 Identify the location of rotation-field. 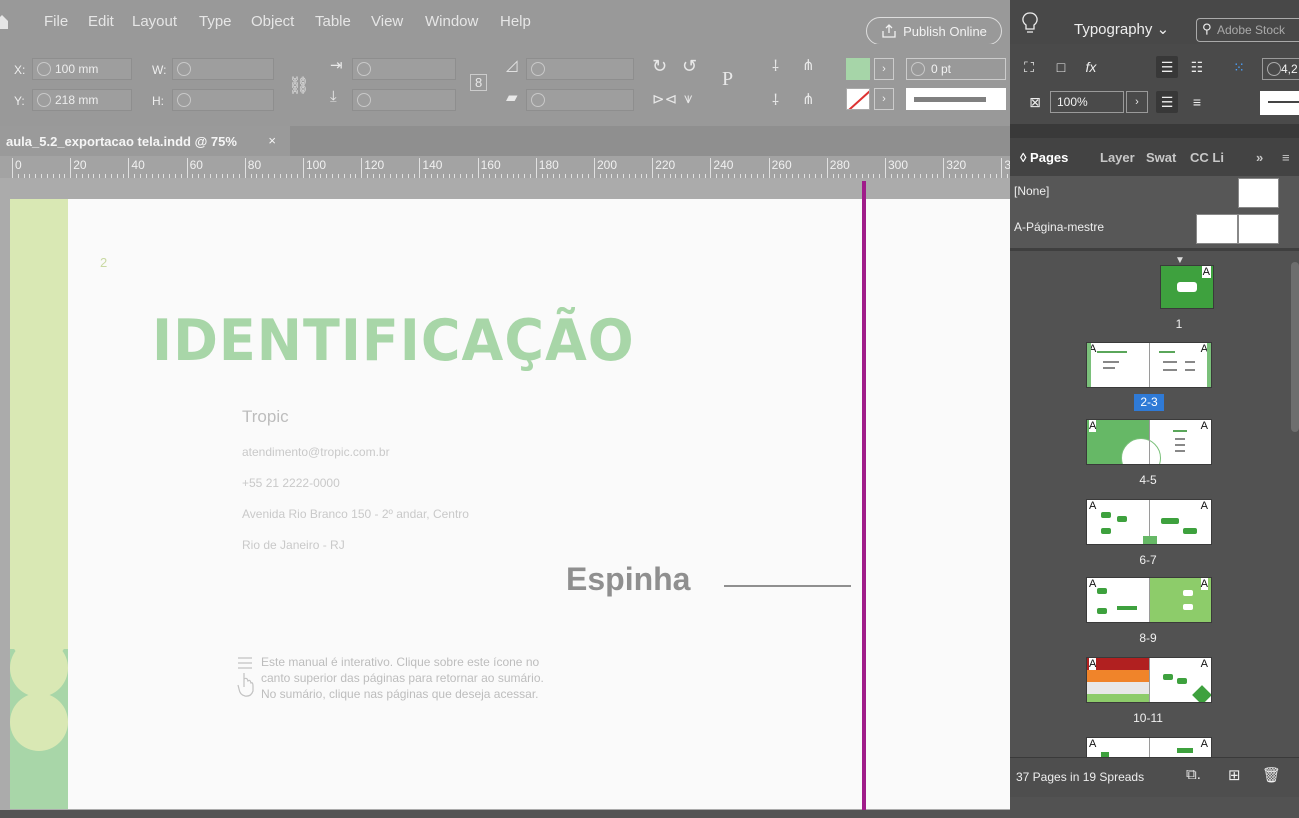
(580, 69).